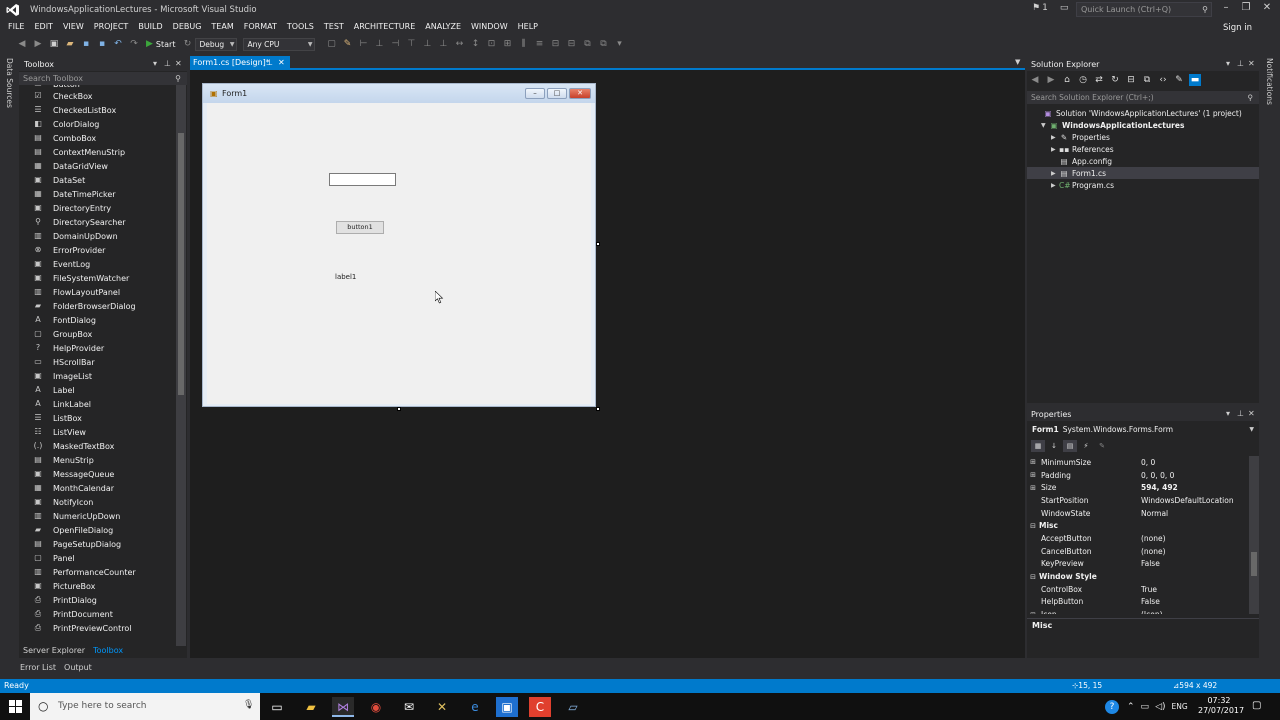 The image size is (1280, 720). Describe the element at coordinates (1051, 80) in the screenshot. I see `forward-icon: ▶` at that location.